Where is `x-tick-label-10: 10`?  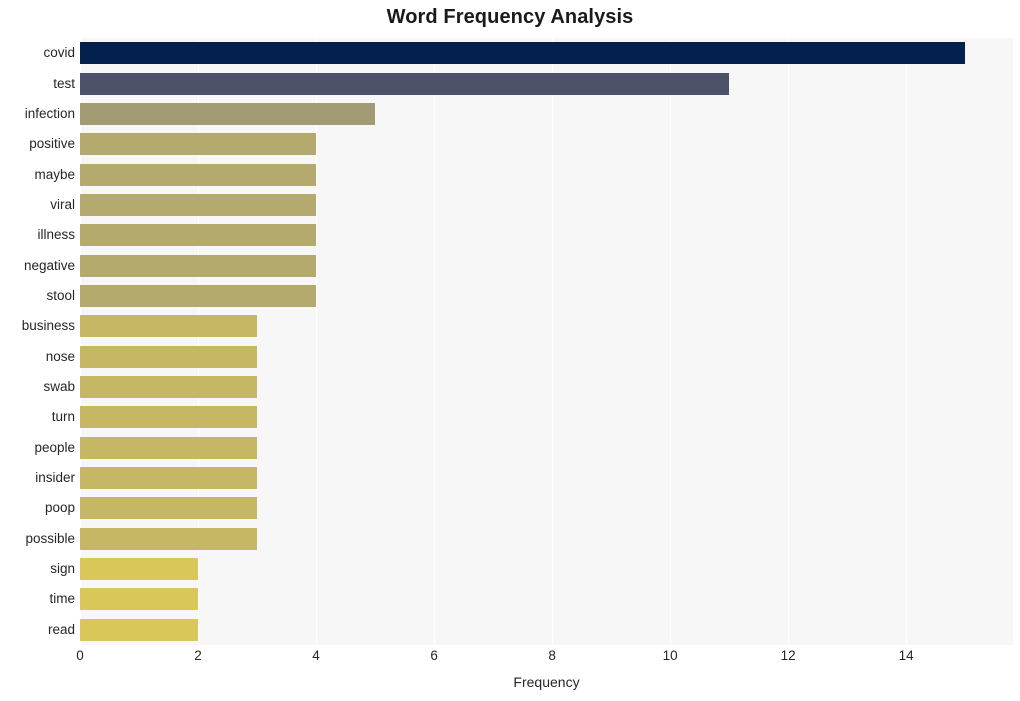
x-tick-label-10: 10 is located at coordinates (670, 655).